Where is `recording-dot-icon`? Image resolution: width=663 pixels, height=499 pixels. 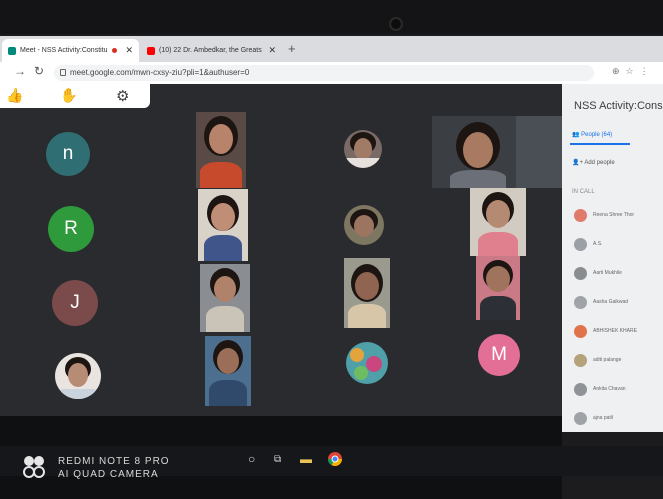 recording-dot-icon is located at coordinates (114, 50).